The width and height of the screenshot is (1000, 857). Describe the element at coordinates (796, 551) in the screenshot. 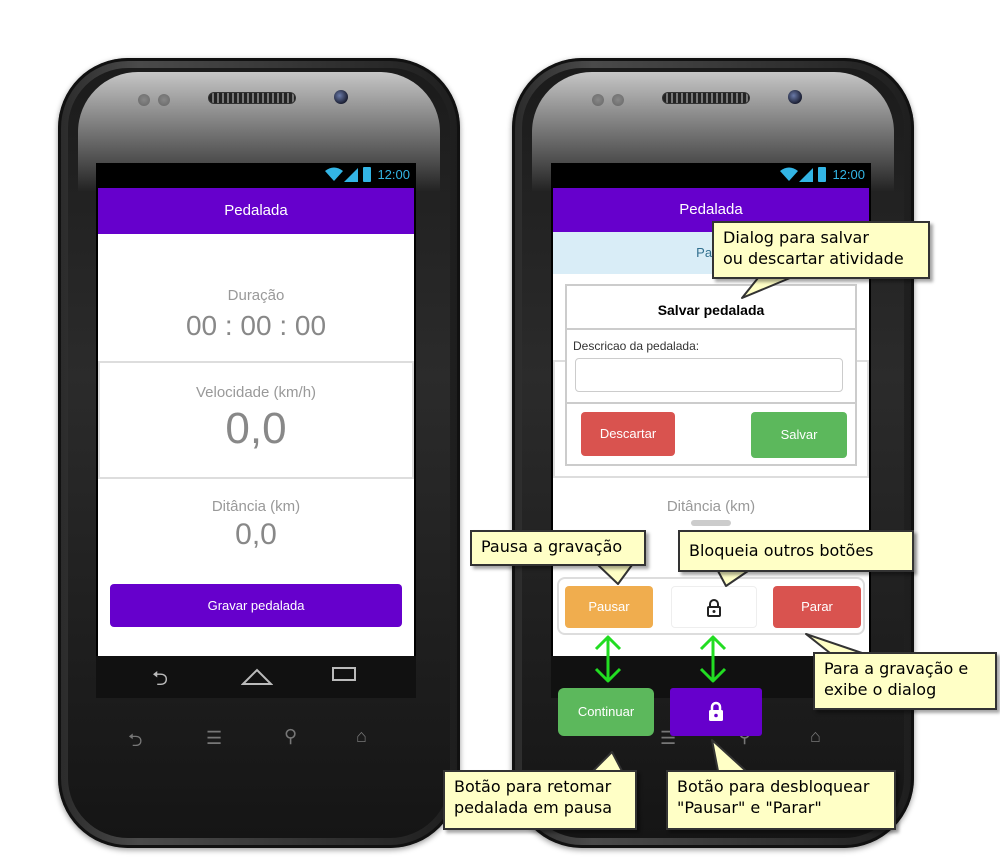

I see `callout-lock: Bloqueia outros botões` at that location.